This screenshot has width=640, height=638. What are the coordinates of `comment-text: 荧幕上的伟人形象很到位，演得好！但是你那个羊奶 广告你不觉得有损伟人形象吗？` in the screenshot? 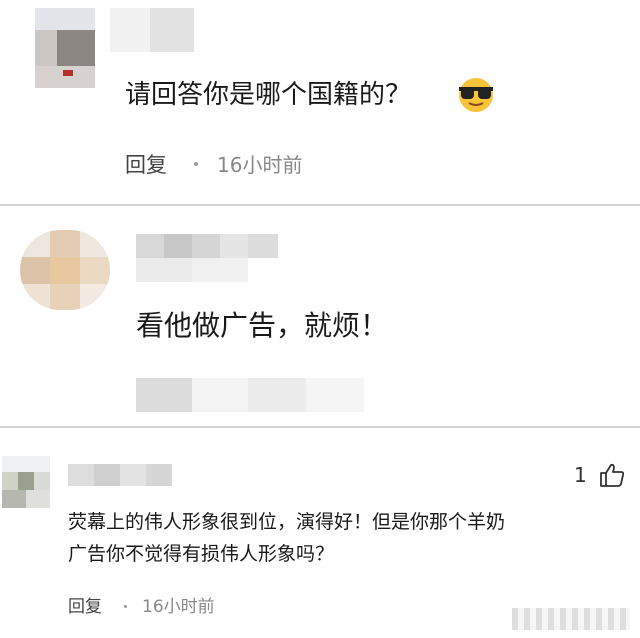 It's located at (354, 538).